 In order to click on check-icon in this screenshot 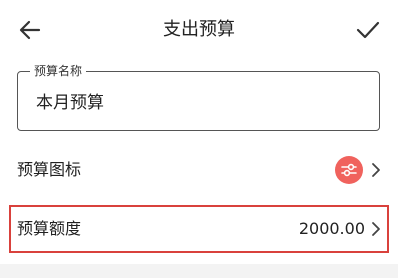, I will do `click(368, 30)`.